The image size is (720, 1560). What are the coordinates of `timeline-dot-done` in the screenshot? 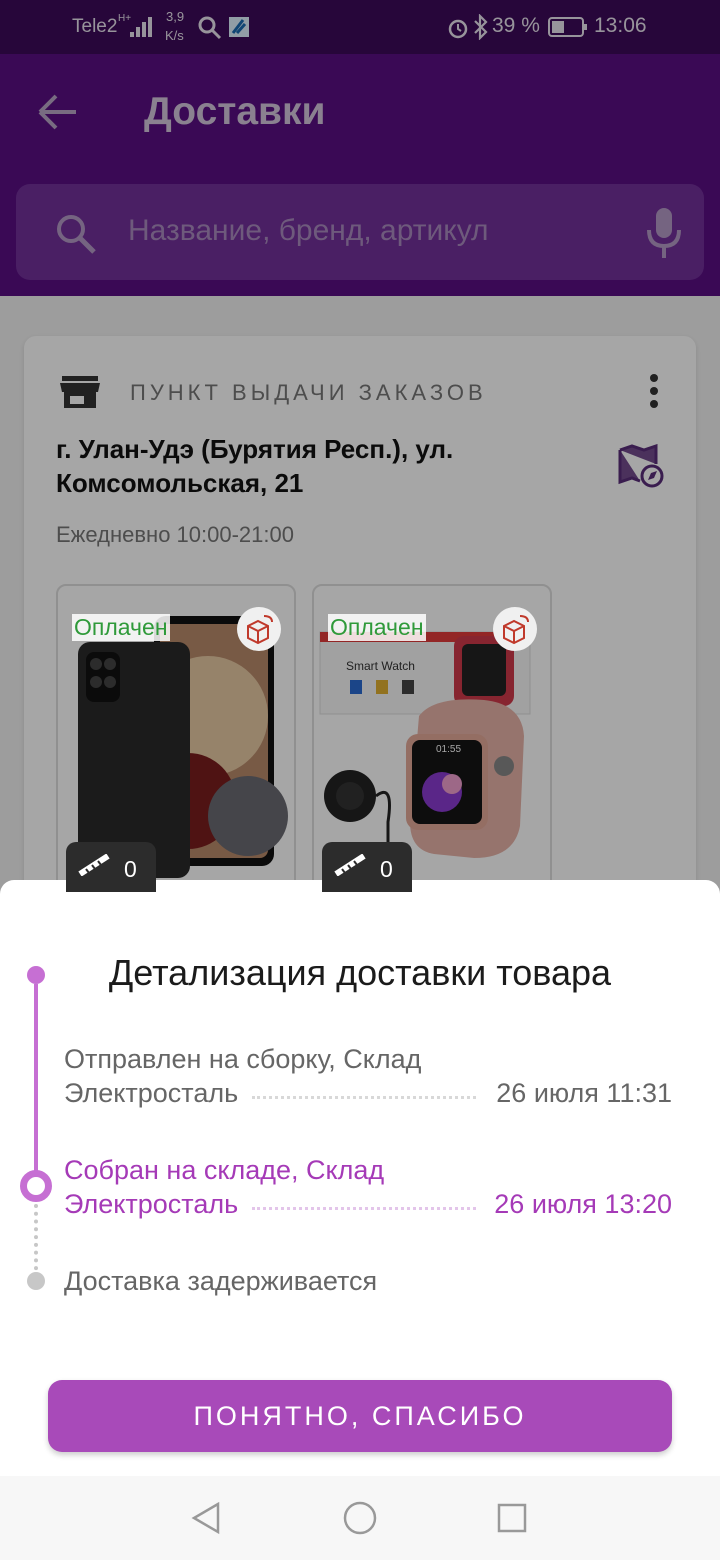 It's located at (36, 975).